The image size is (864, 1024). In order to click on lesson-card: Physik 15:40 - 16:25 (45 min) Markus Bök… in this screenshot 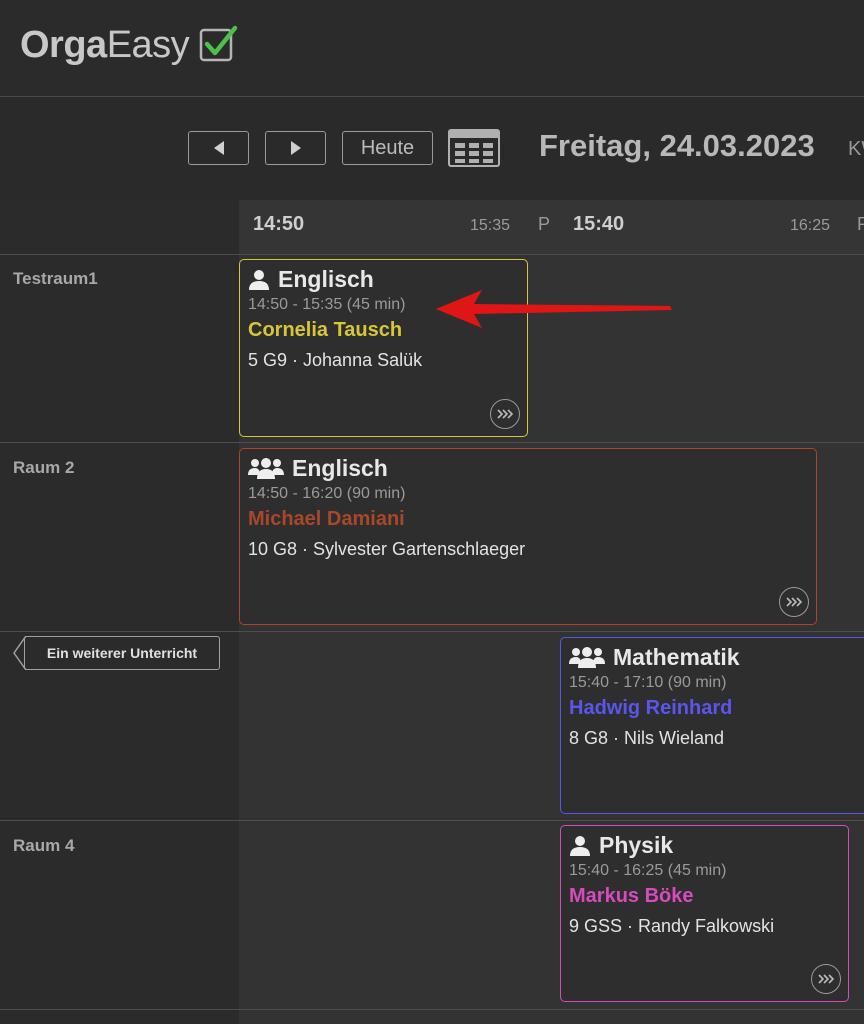, I will do `click(704, 913)`.